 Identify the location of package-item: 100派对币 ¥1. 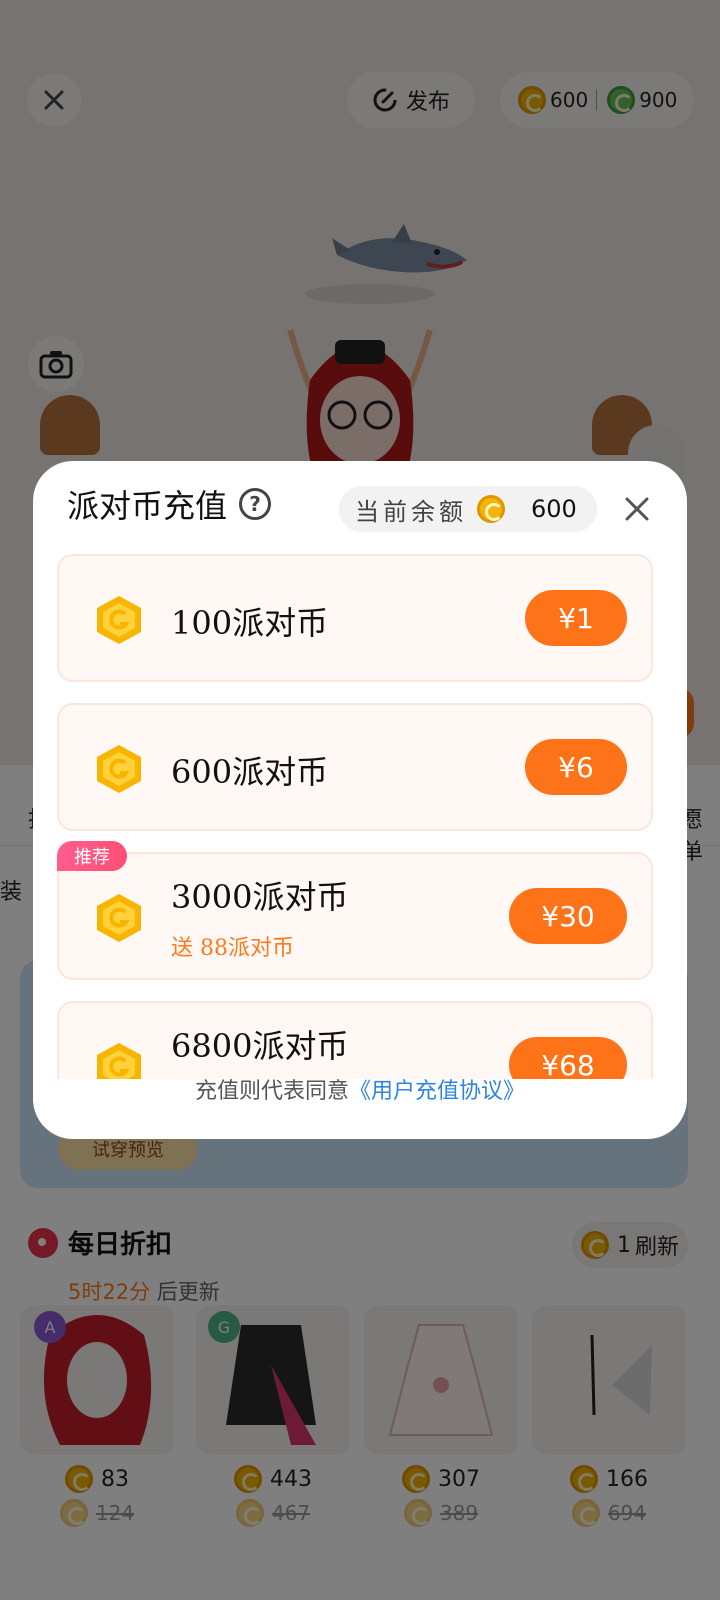
(355, 618).